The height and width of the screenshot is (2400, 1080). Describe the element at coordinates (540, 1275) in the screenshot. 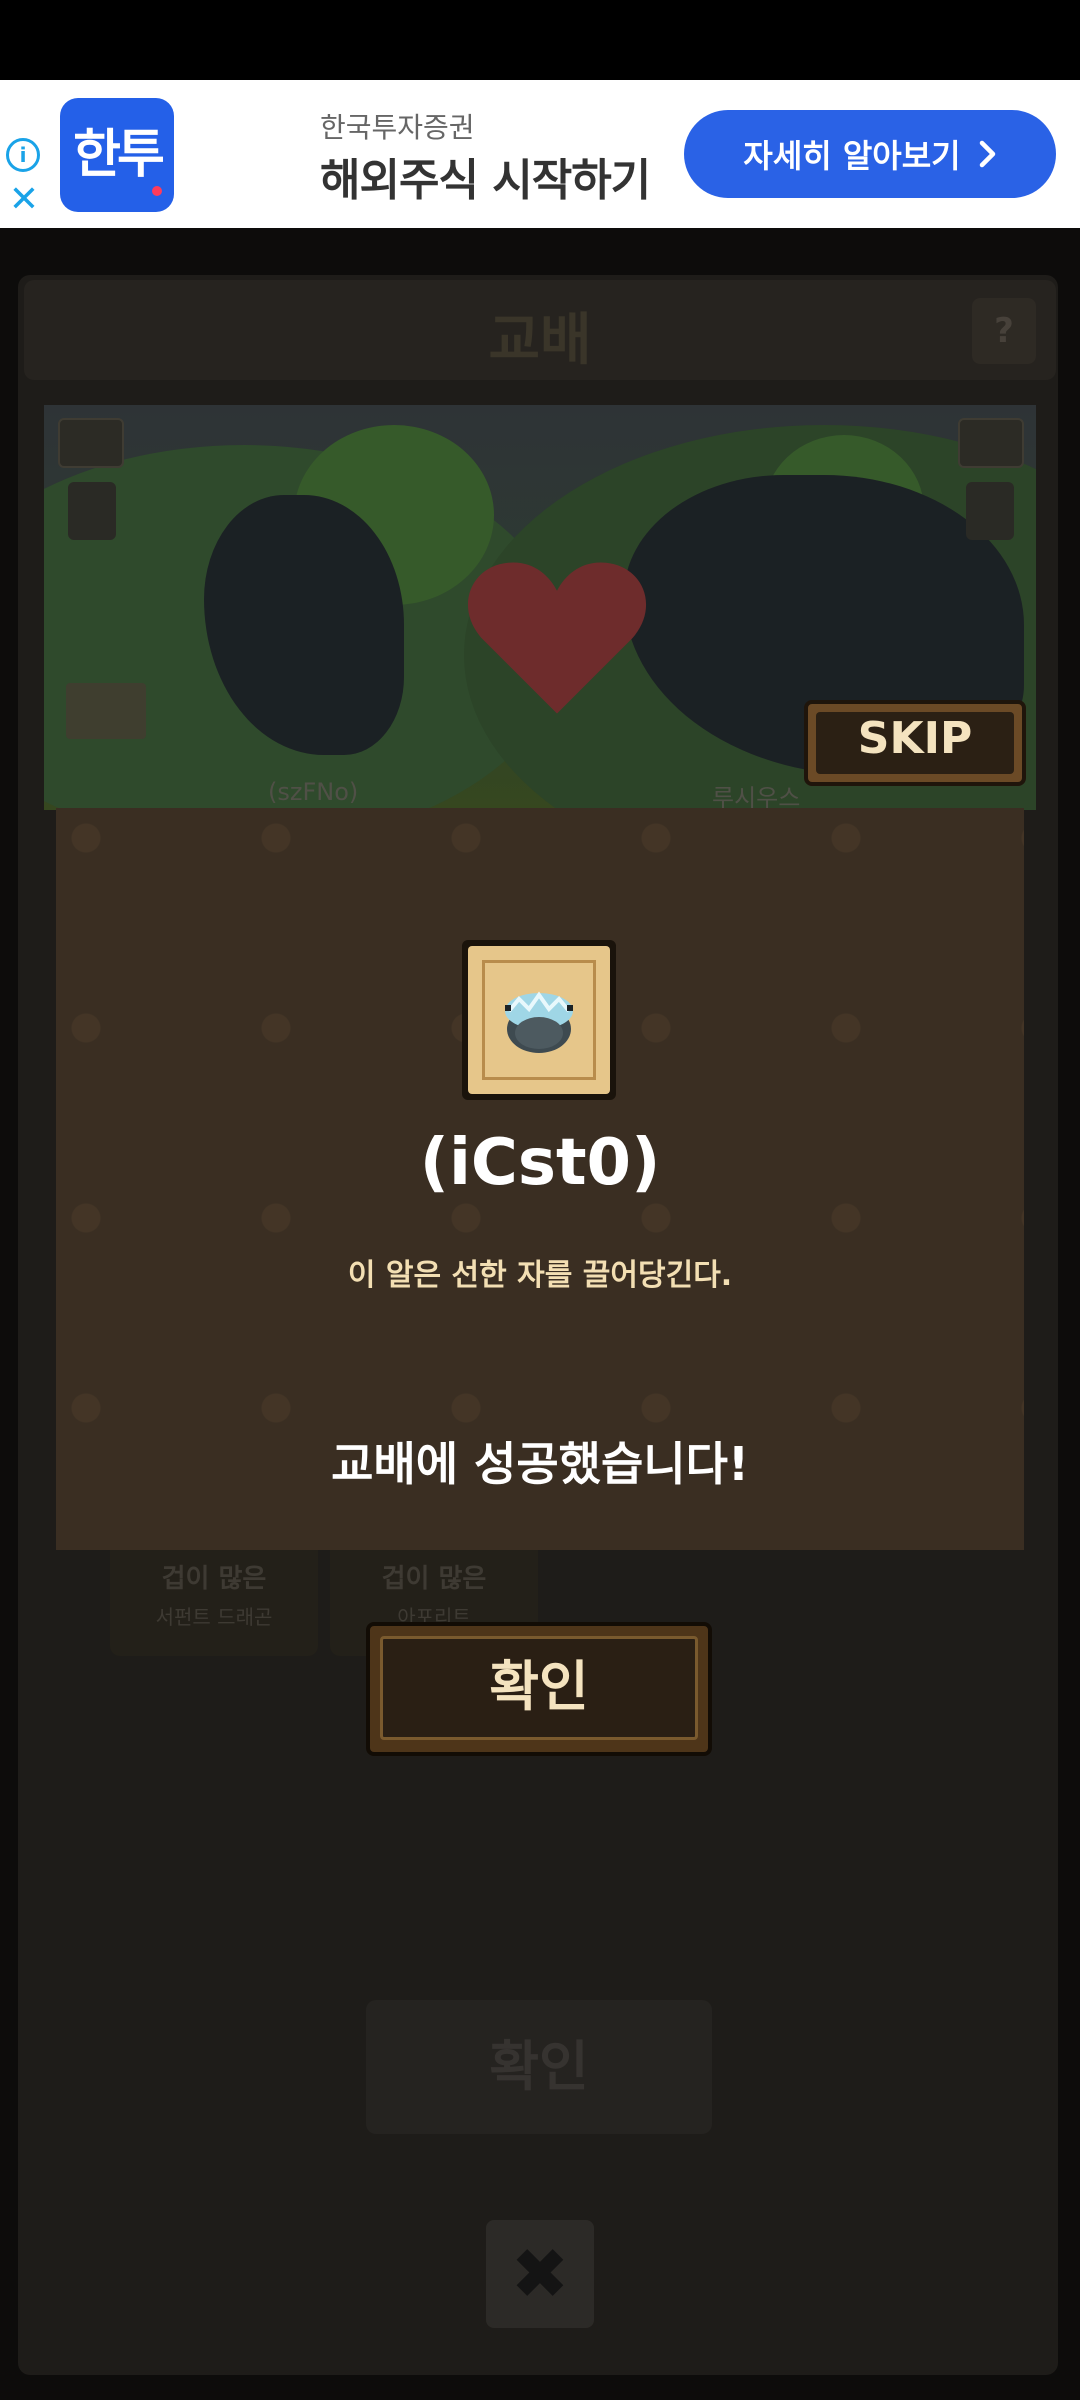

I see `item-description: 이 알은 선한 자를 끌어당긴다.` at that location.